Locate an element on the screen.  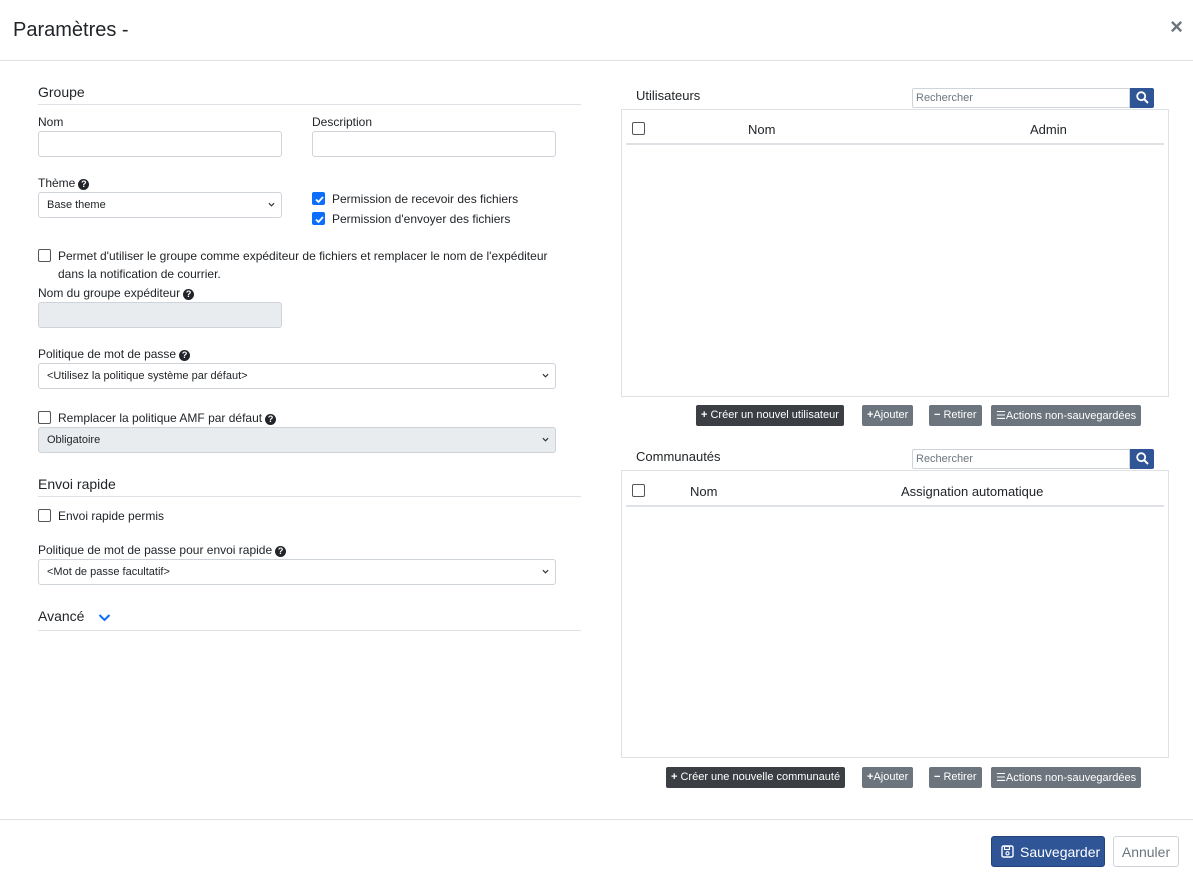
remove-user-button: − Retirer is located at coordinates (955, 415).